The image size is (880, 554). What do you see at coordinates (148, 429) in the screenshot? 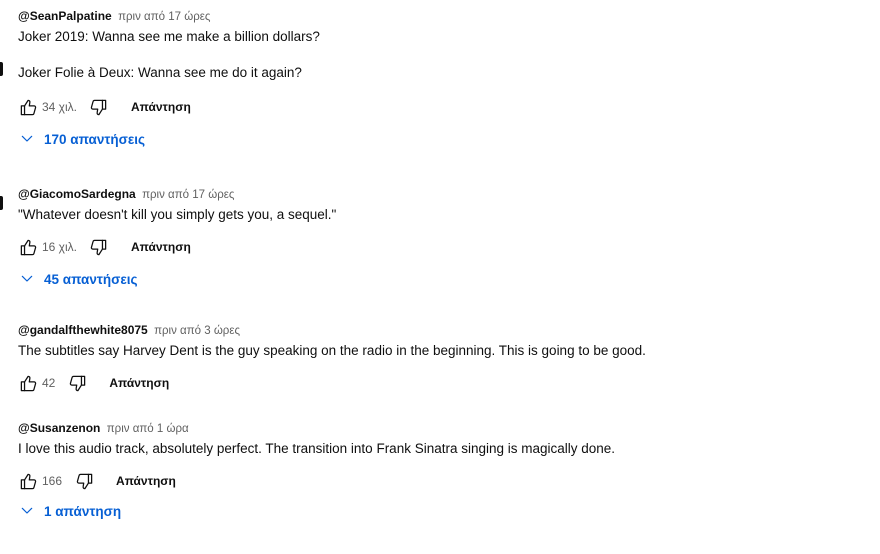
I see `comment-timestamp: πριν από 1 ώρα` at bounding box center [148, 429].